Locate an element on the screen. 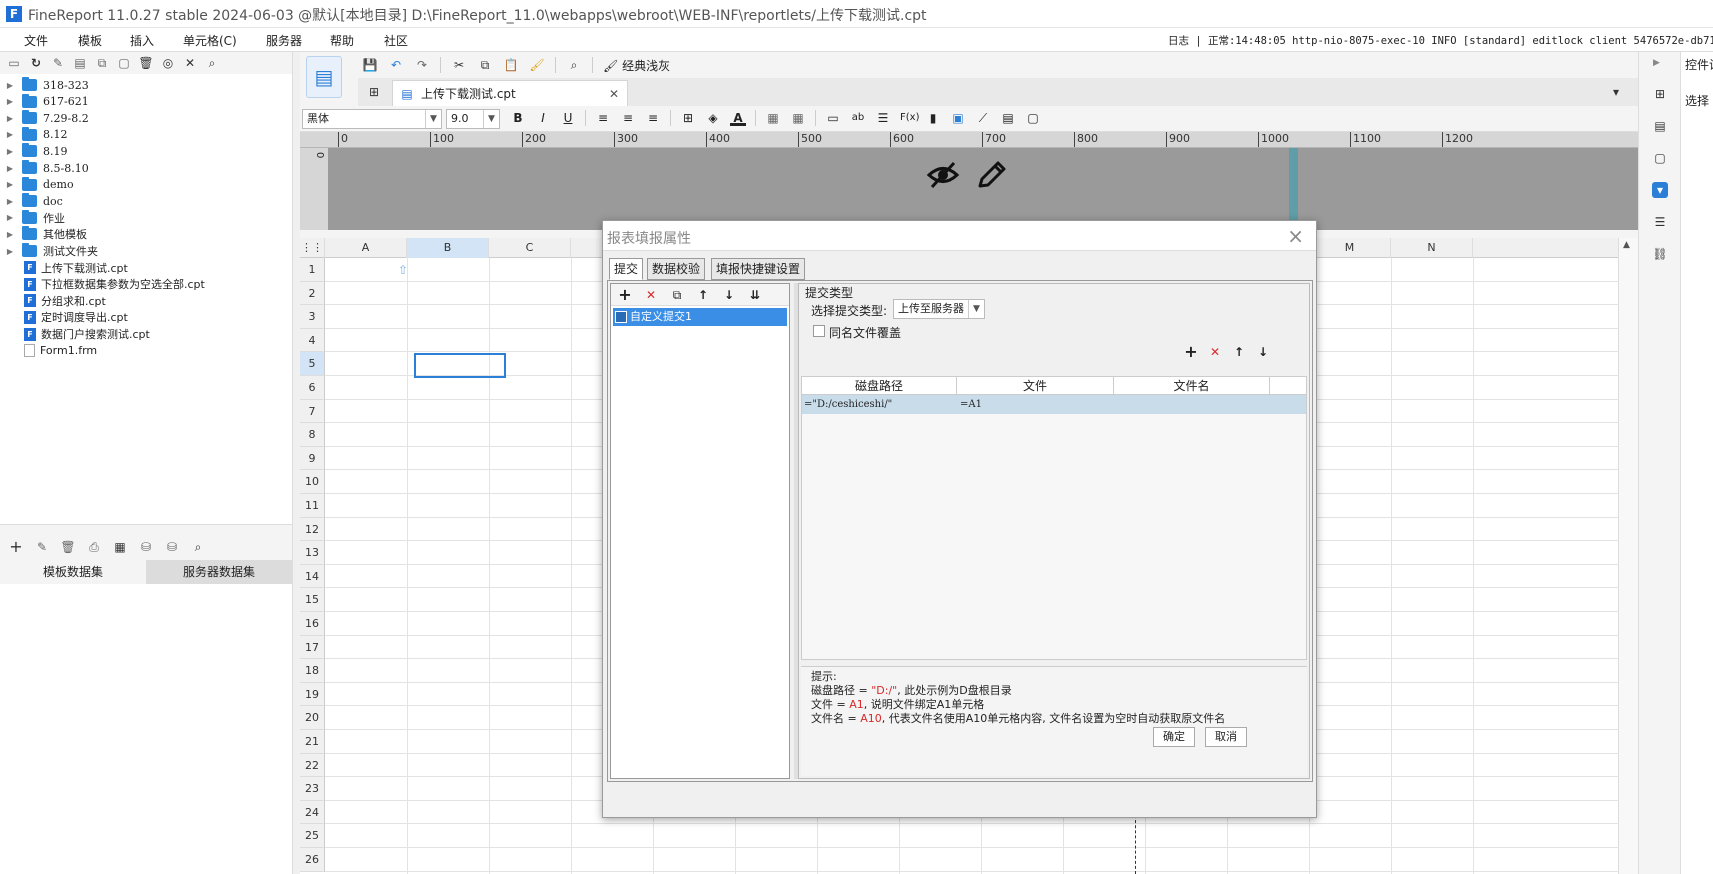  tree-item: F 定时调度导出.cpt is located at coordinates (64, 317).